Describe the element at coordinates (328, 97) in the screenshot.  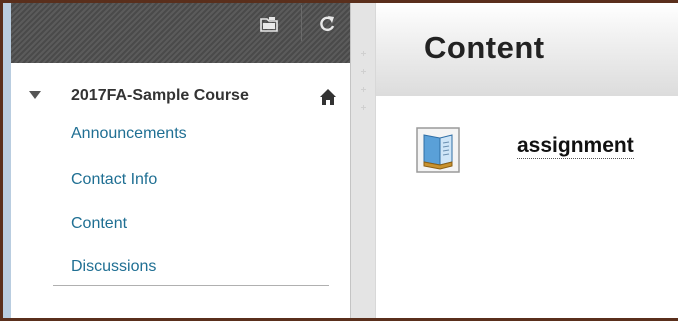
I see `home-icon` at that location.